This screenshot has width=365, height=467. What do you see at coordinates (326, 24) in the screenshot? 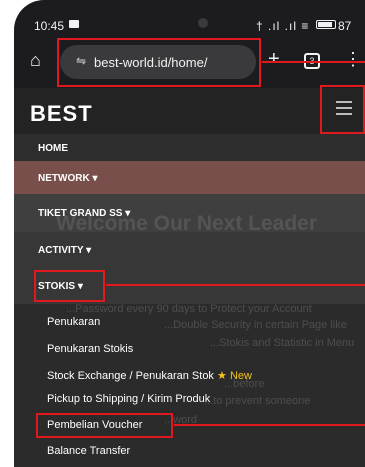
I see `battery-icon` at bounding box center [326, 24].